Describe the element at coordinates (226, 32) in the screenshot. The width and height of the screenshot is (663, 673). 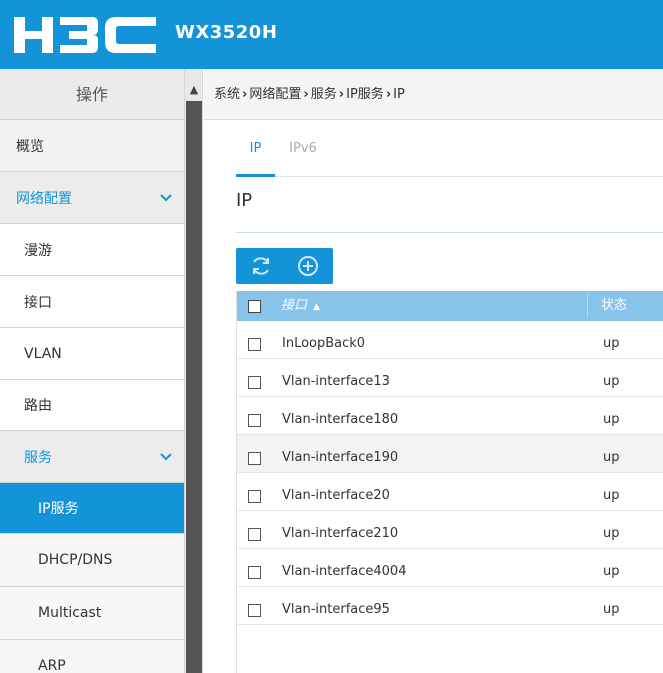
I see `device-model: WX3520H` at that location.